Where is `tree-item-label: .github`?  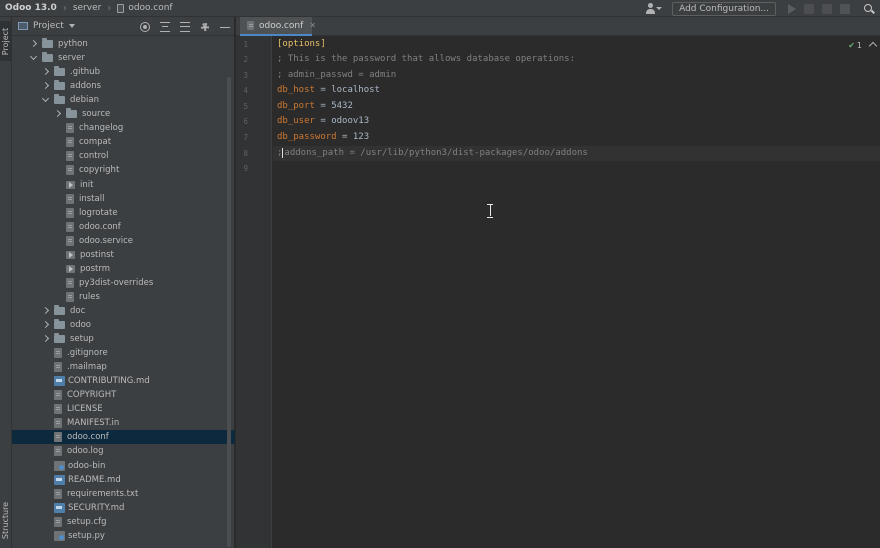 tree-item-label: .github is located at coordinates (85, 72).